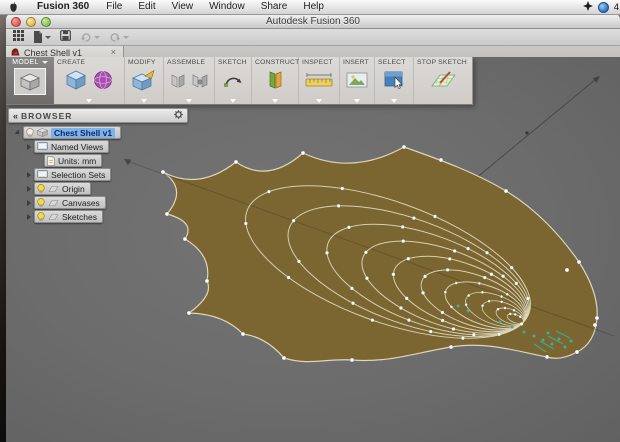  I want to click on select-icon, so click(394, 82).